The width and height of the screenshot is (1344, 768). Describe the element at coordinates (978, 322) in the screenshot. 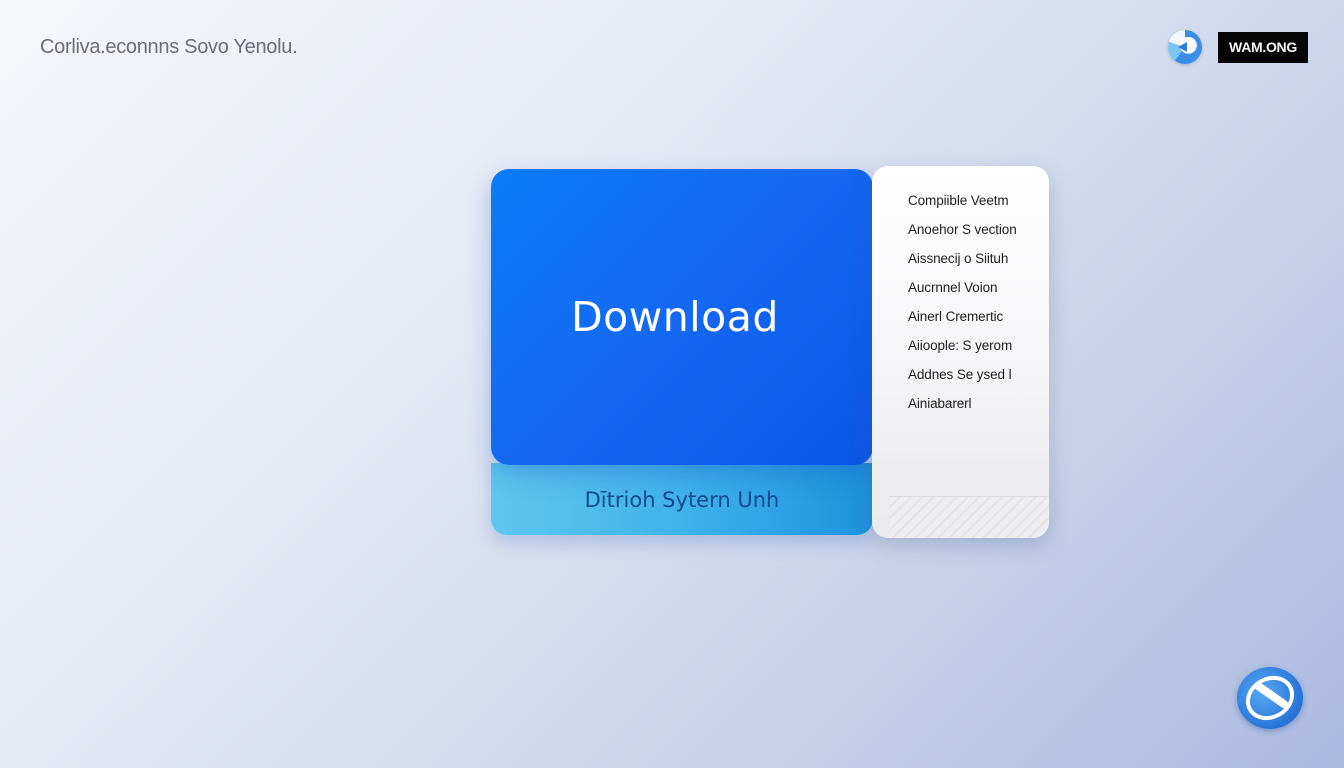

I see `version-item: Ainerl Cremertic` at that location.